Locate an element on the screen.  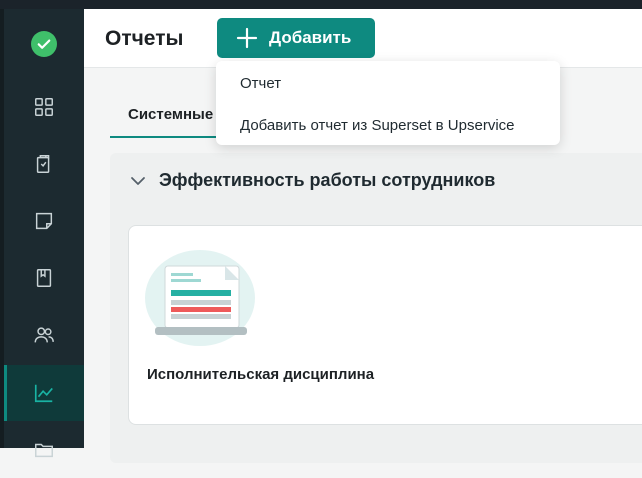
sidebar-item-notes is located at coordinates (44, 221).